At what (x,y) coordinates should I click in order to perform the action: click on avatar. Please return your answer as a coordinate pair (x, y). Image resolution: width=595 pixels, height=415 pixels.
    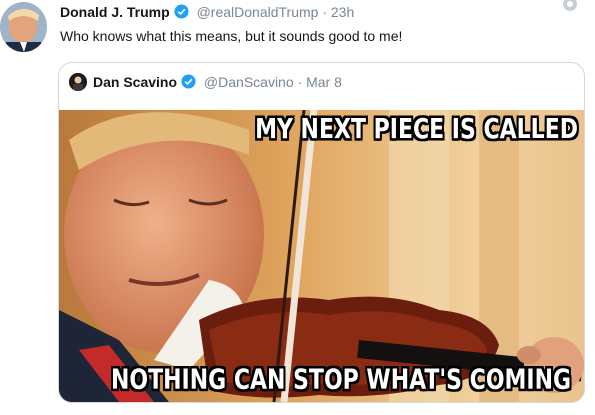
    Looking at the image, I should click on (23, 27).